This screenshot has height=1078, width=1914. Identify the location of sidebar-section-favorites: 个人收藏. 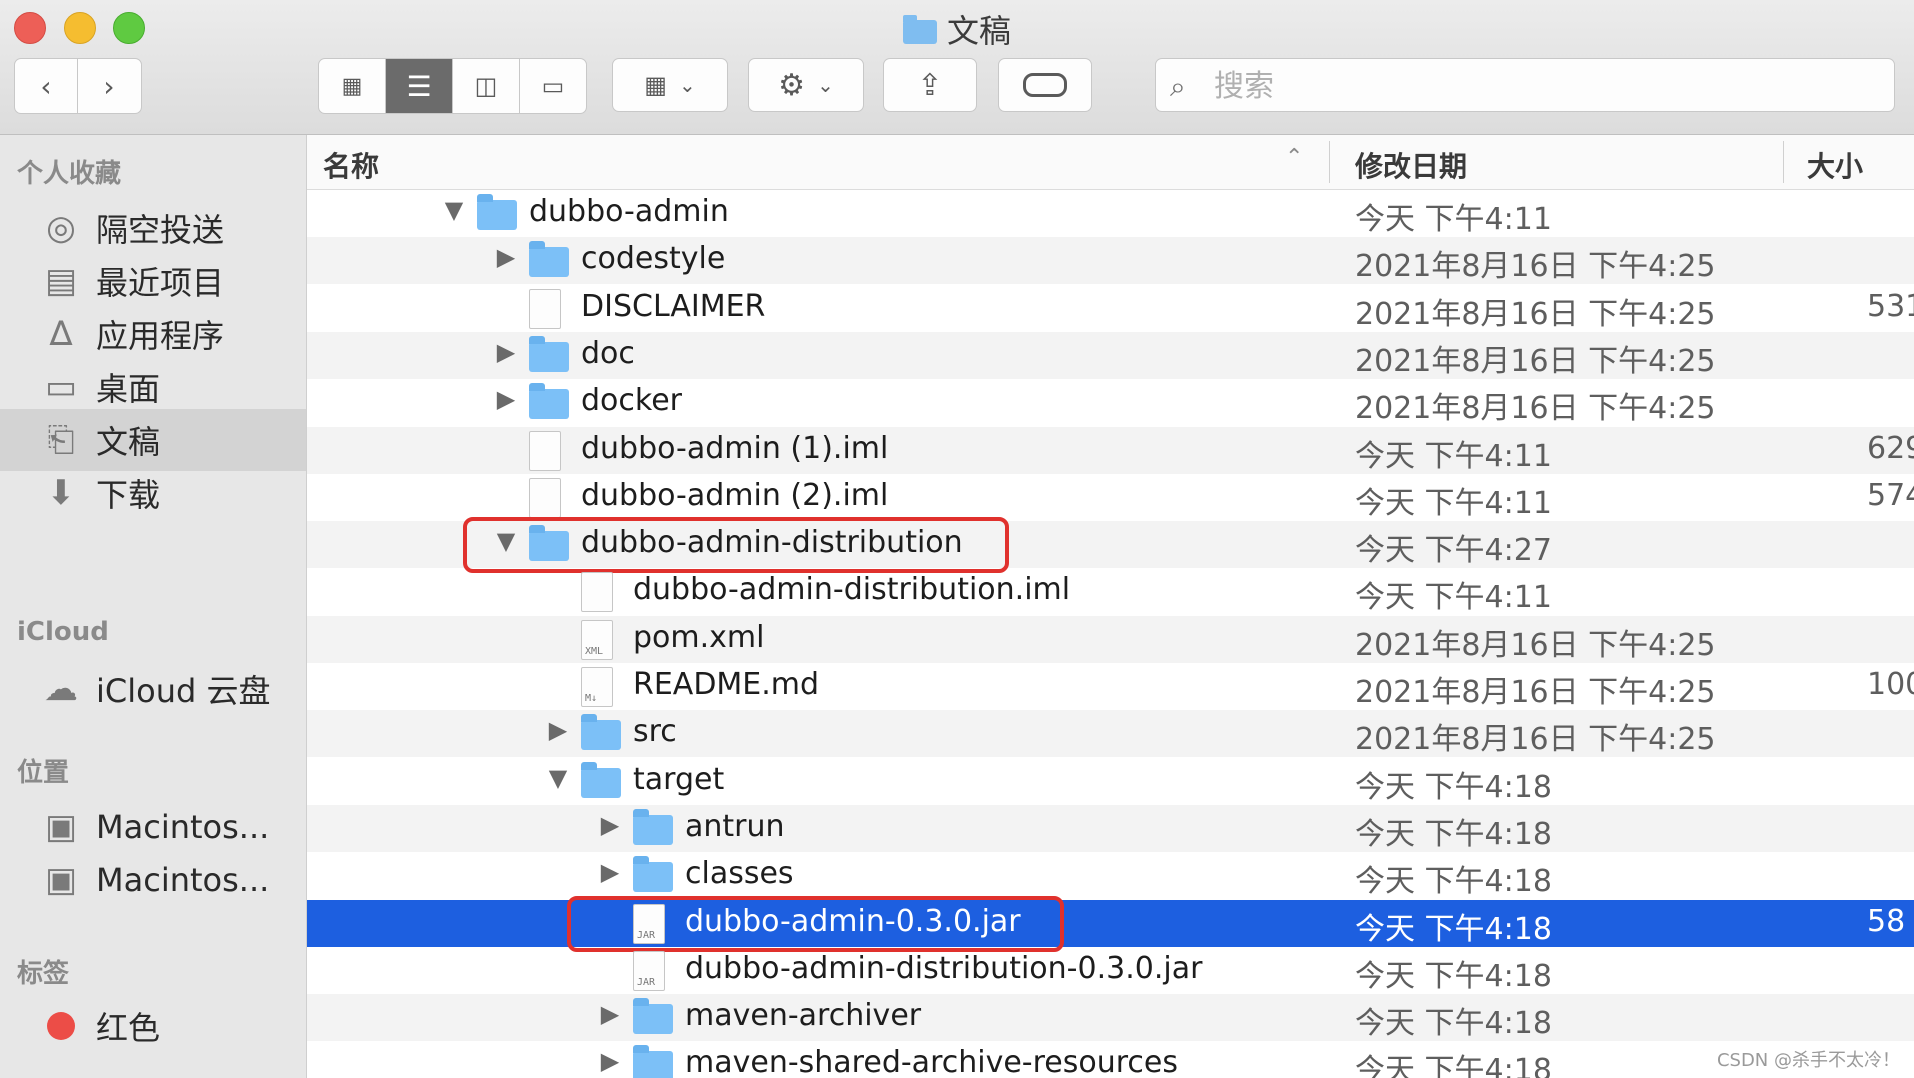
(69, 174).